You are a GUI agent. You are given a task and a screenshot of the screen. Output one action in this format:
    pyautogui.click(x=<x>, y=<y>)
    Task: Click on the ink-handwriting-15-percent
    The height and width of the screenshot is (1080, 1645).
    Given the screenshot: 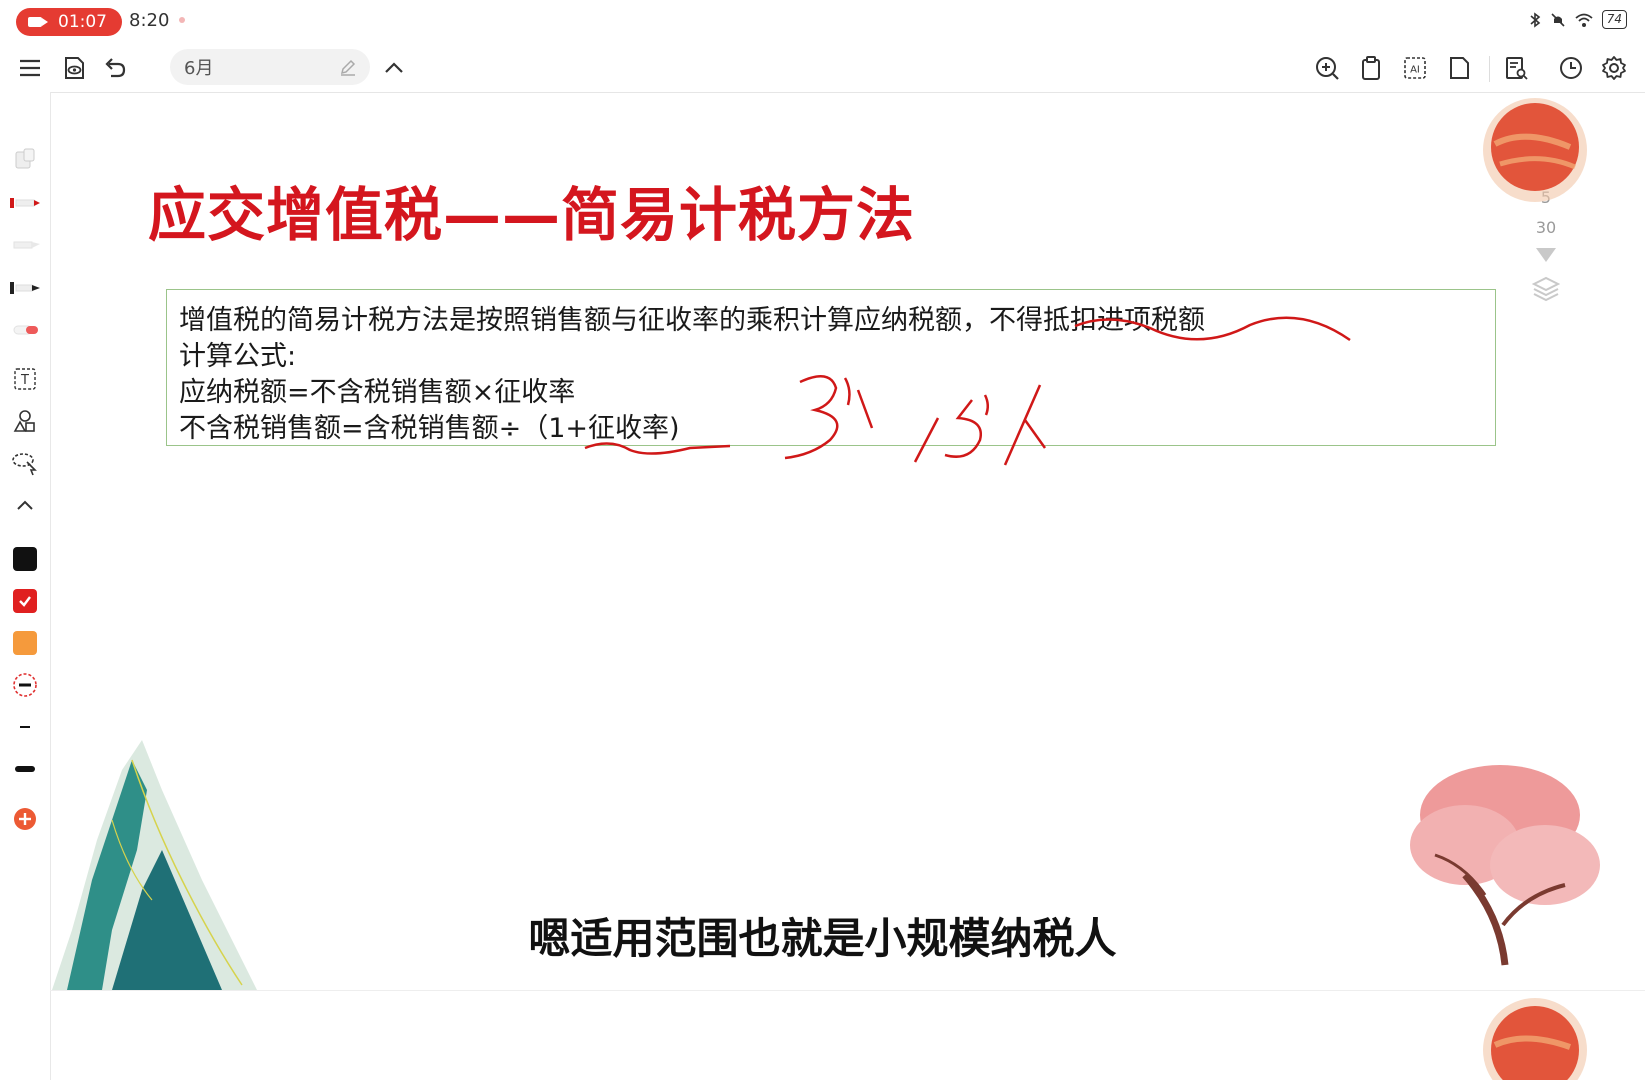 What is the action you would take?
    pyautogui.click(x=980, y=425)
    